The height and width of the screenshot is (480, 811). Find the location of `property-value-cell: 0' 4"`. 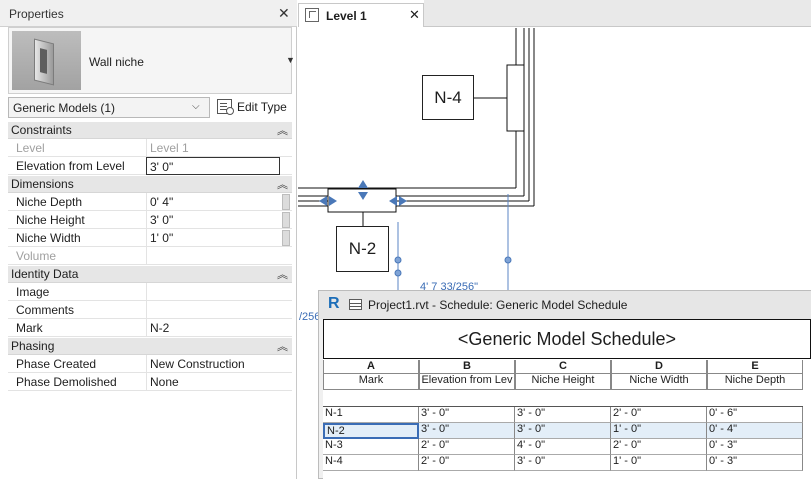

property-value-cell: 0' 4" is located at coordinates (213, 202).